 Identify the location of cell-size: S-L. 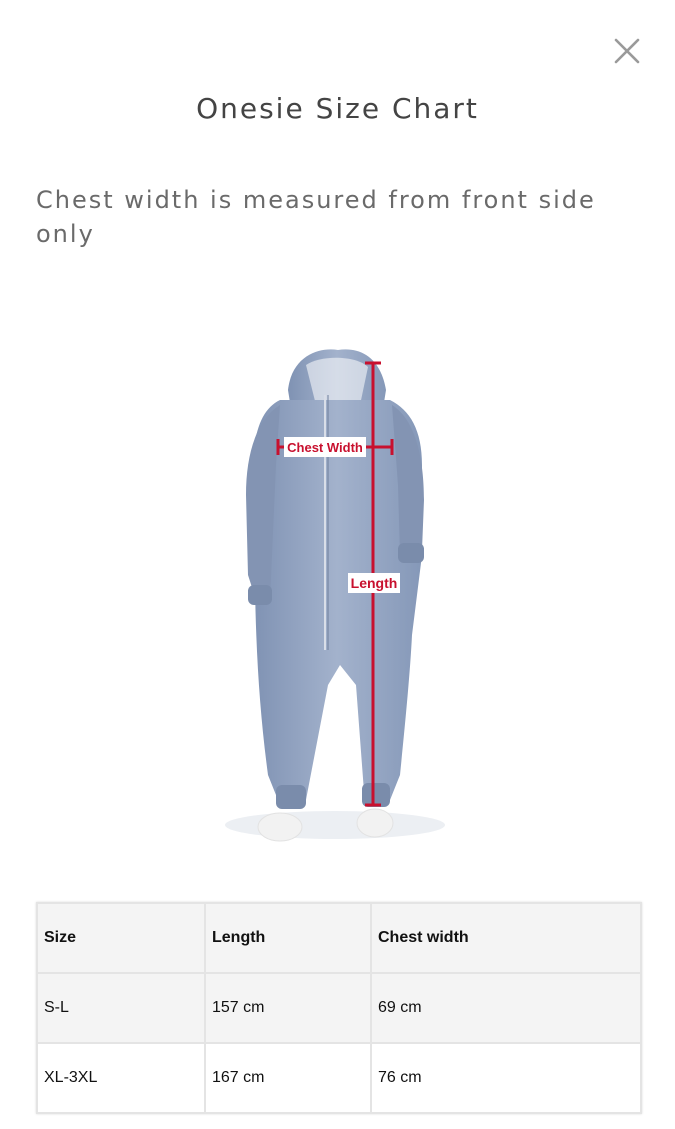
(121, 1008).